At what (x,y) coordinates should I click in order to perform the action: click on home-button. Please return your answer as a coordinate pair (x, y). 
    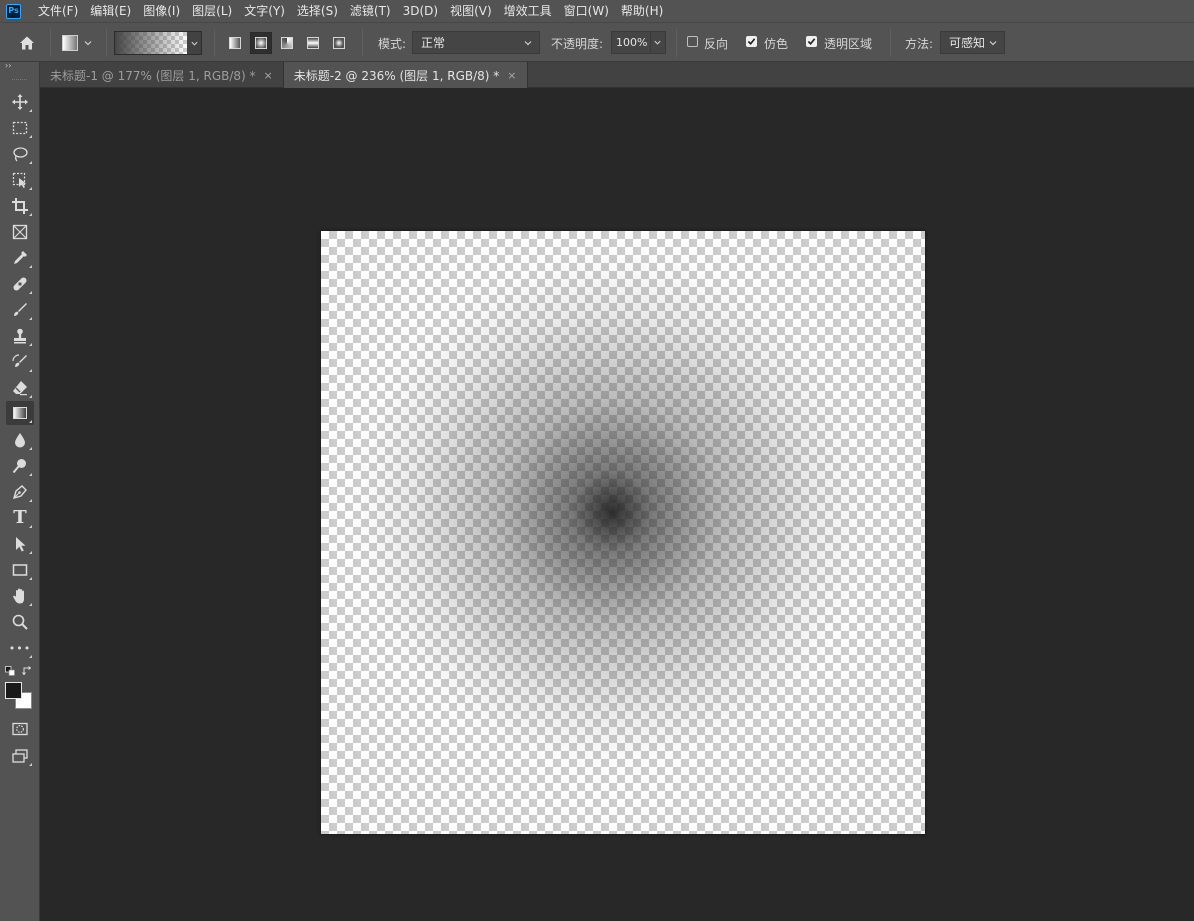
    Looking at the image, I should click on (27, 43).